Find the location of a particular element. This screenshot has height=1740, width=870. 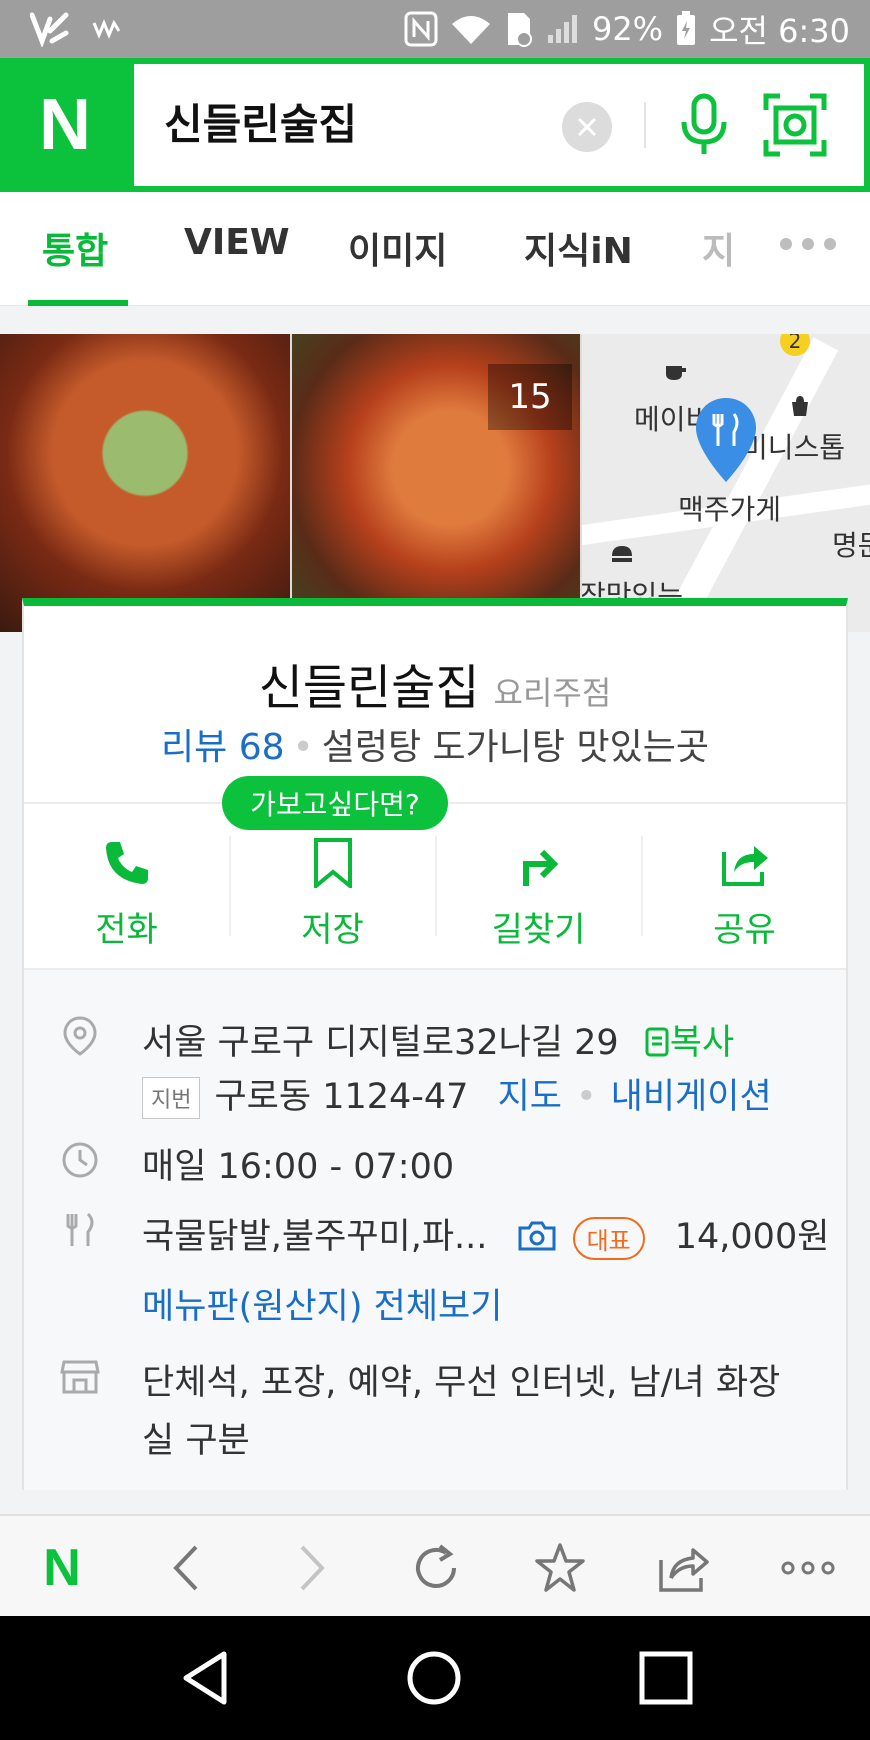

square-recents-icon is located at coordinates (666, 1678).